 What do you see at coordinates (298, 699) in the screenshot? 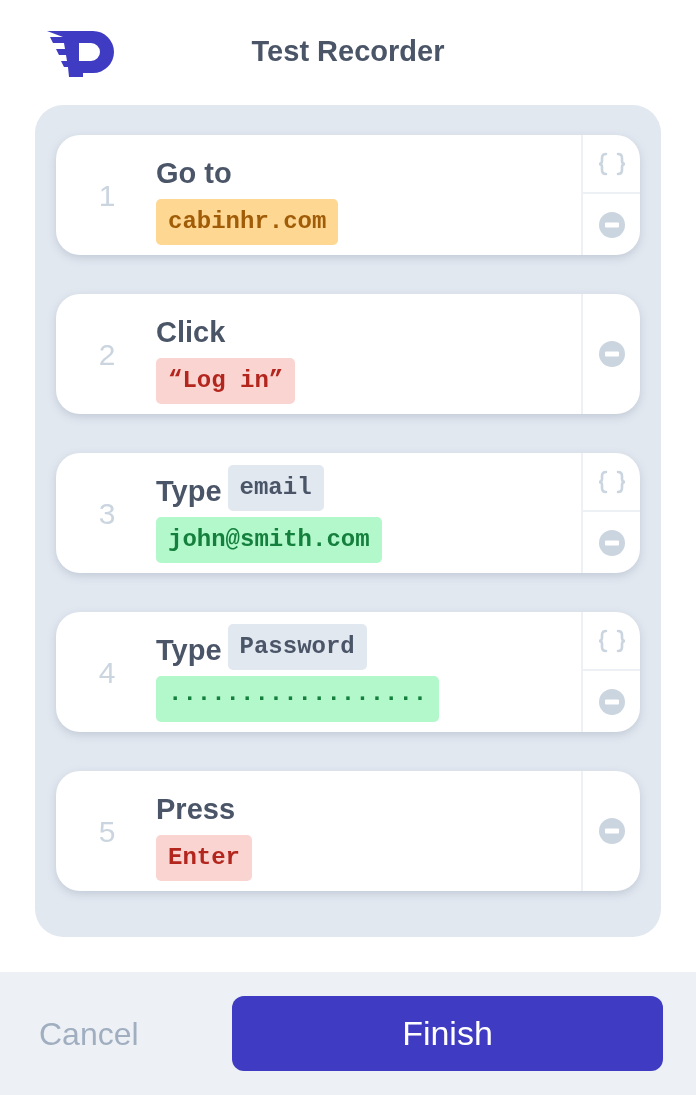
I see `value-chip: ··················` at bounding box center [298, 699].